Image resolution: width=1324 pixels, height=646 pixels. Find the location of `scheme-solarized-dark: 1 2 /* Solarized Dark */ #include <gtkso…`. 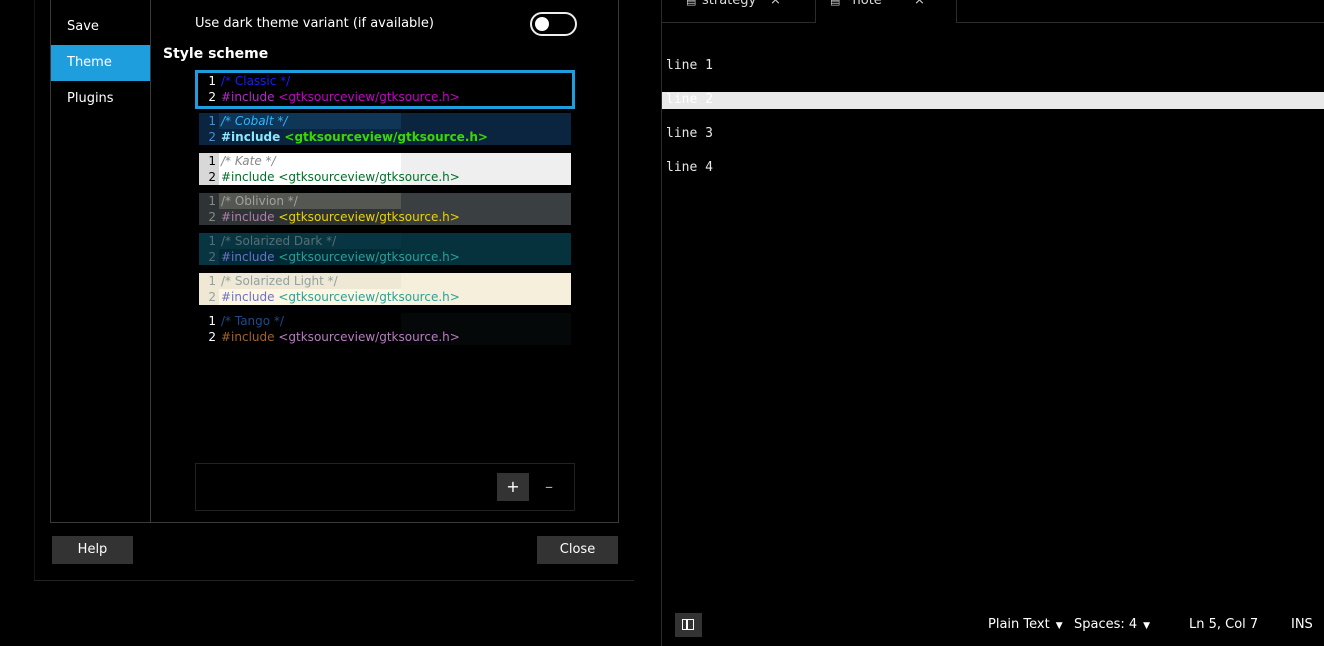

scheme-solarized-dark: 1 2 /* Solarized Dark */ #include <gtkso… is located at coordinates (385, 249).